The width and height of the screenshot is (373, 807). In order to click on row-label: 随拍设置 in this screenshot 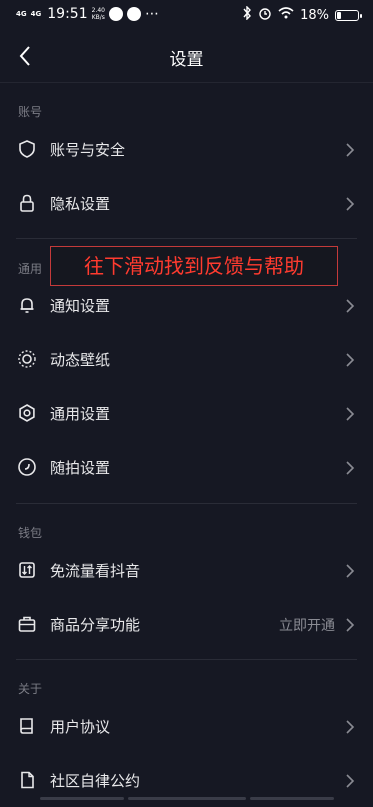, I will do `click(80, 468)`.